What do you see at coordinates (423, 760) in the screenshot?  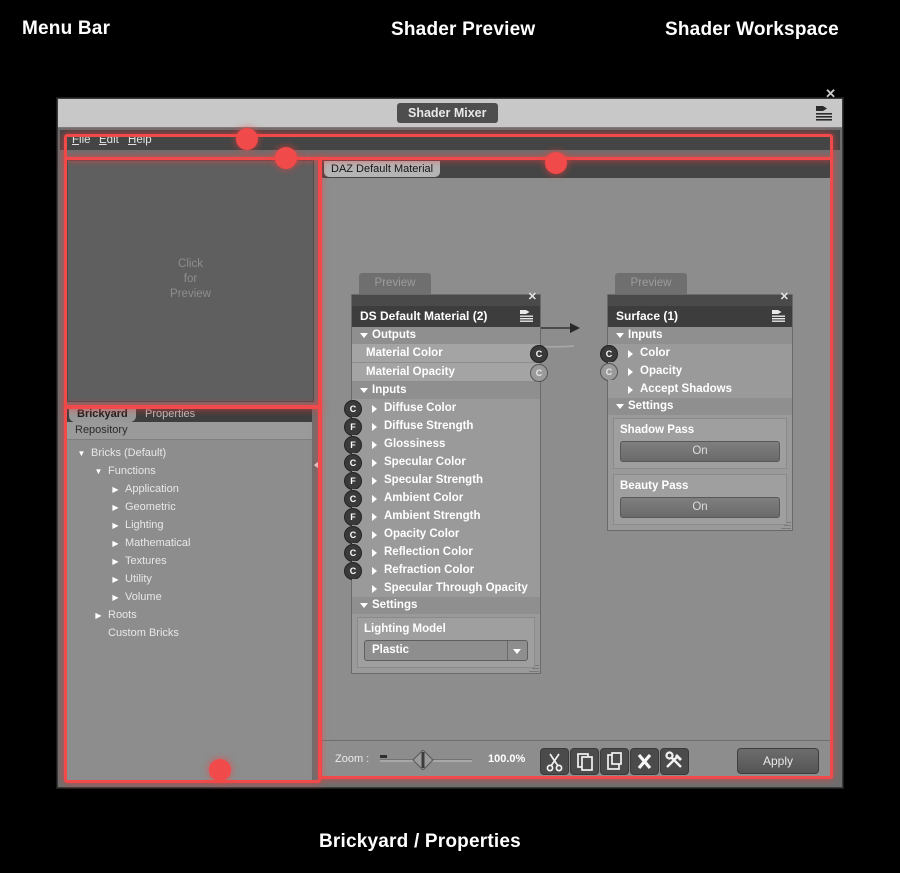 I see `zoom-slider-knob` at bounding box center [423, 760].